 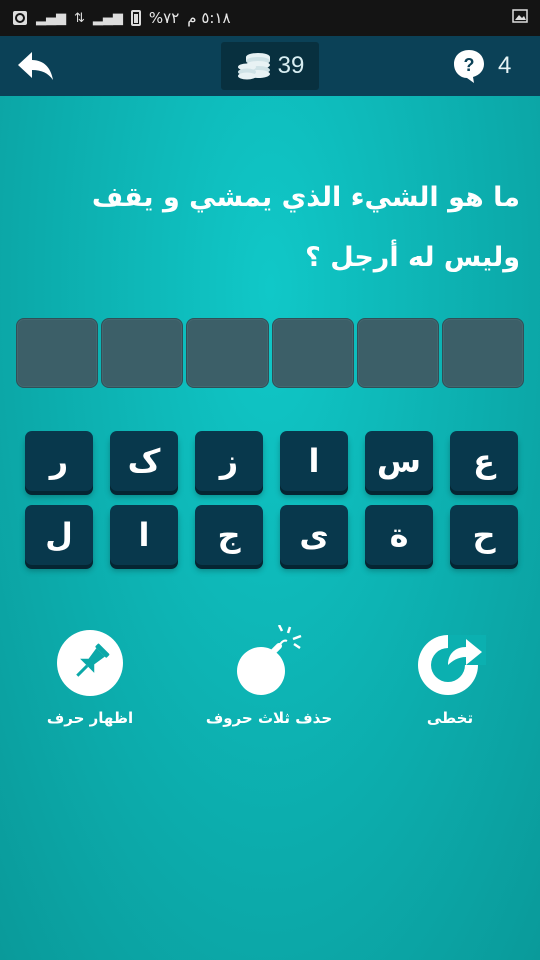 What do you see at coordinates (484, 461) in the screenshot?
I see `letter-key: ع` at bounding box center [484, 461].